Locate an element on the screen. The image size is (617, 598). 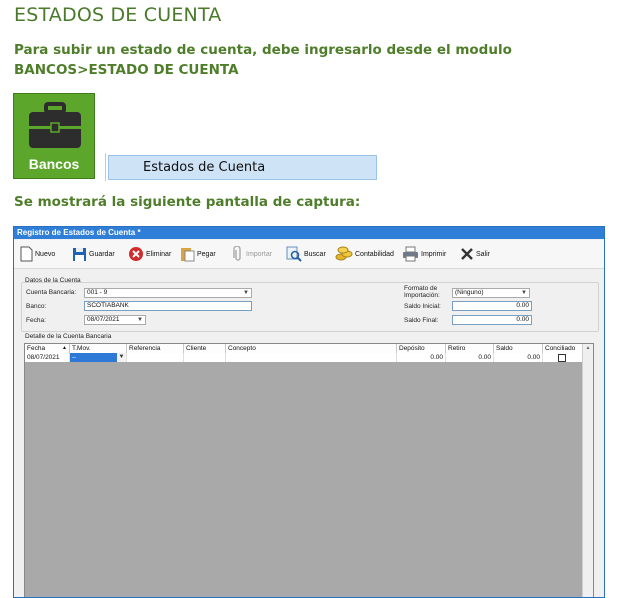
pegar-button: Pegar is located at coordinates (198, 254).